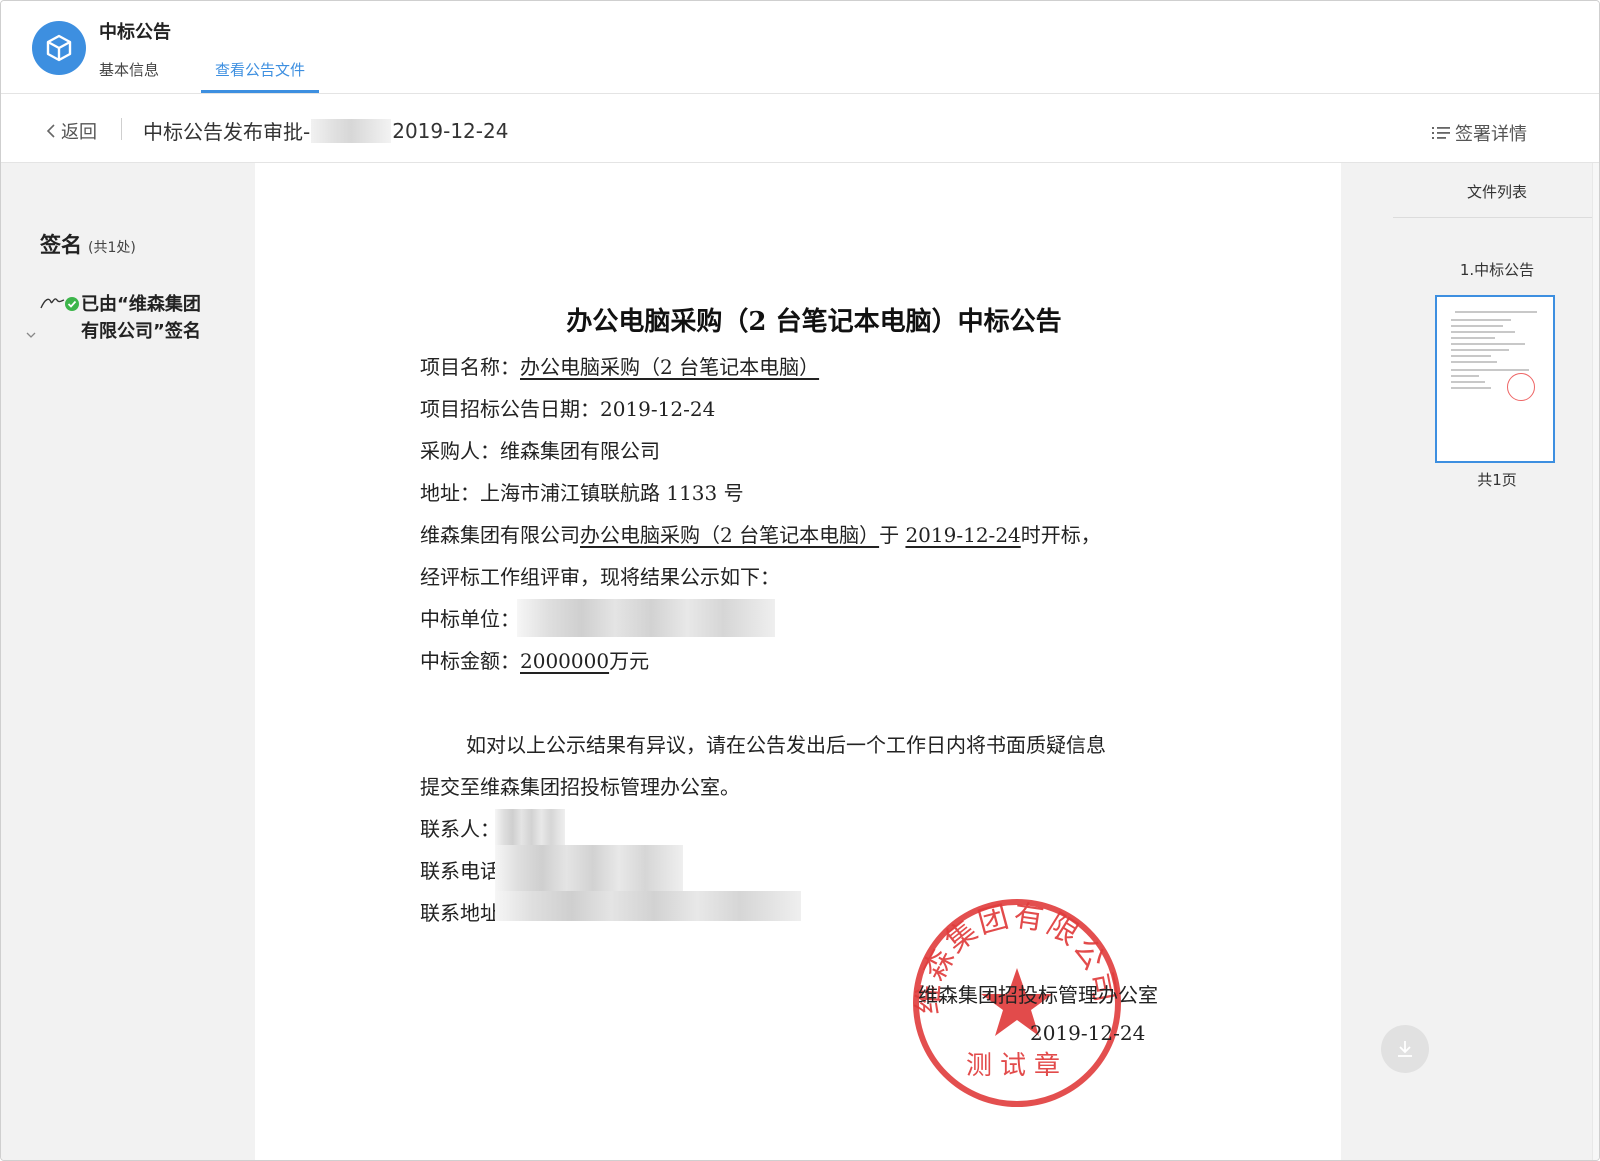  What do you see at coordinates (450, 493) in the screenshot?
I see `address-label: 地址：` at bounding box center [450, 493].